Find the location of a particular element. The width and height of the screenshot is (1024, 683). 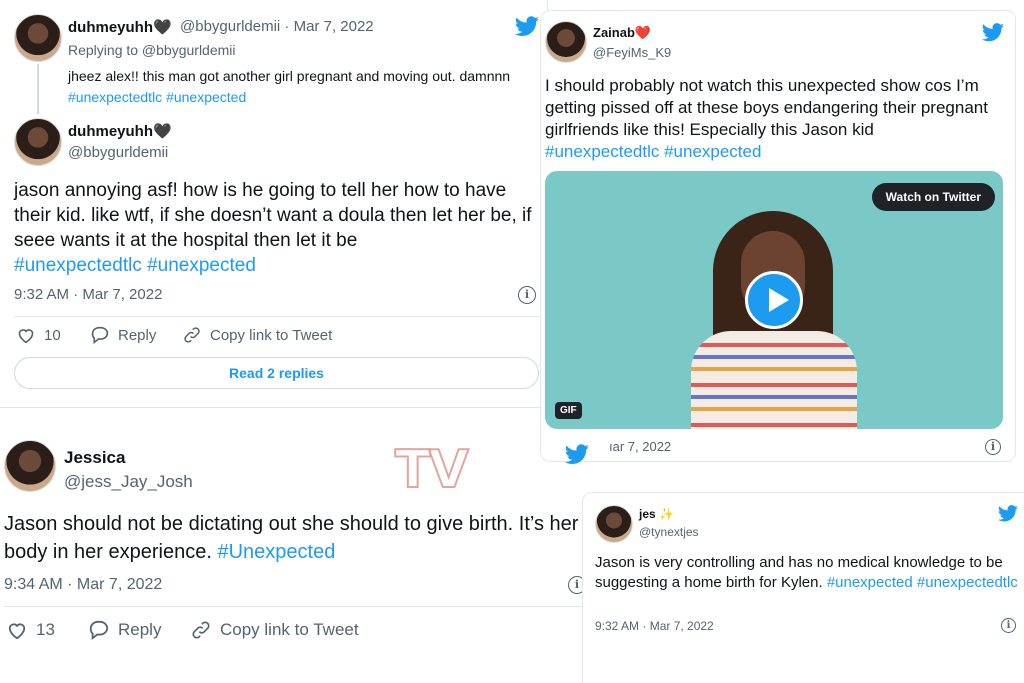

timestamp: ıar 7, 2022 is located at coordinates (640, 446).